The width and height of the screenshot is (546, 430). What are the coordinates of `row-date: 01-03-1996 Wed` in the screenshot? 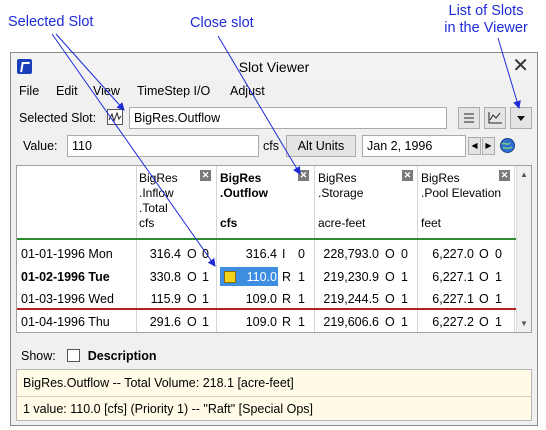 It's located at (67, 299).